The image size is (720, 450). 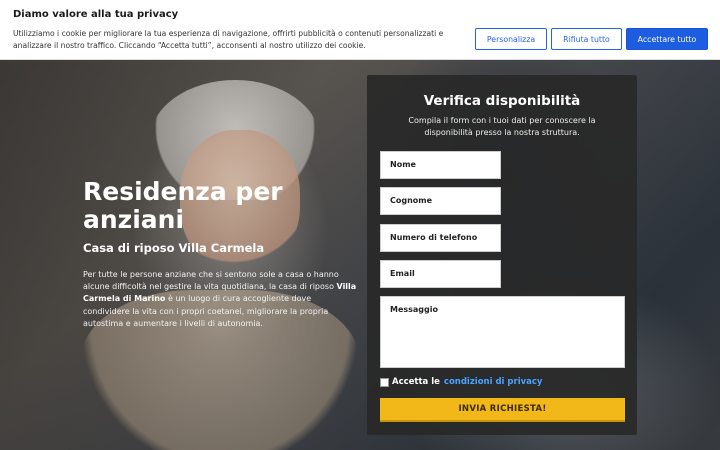 I want to click on customize-button: Personalizza, so click(x=511, y=39).